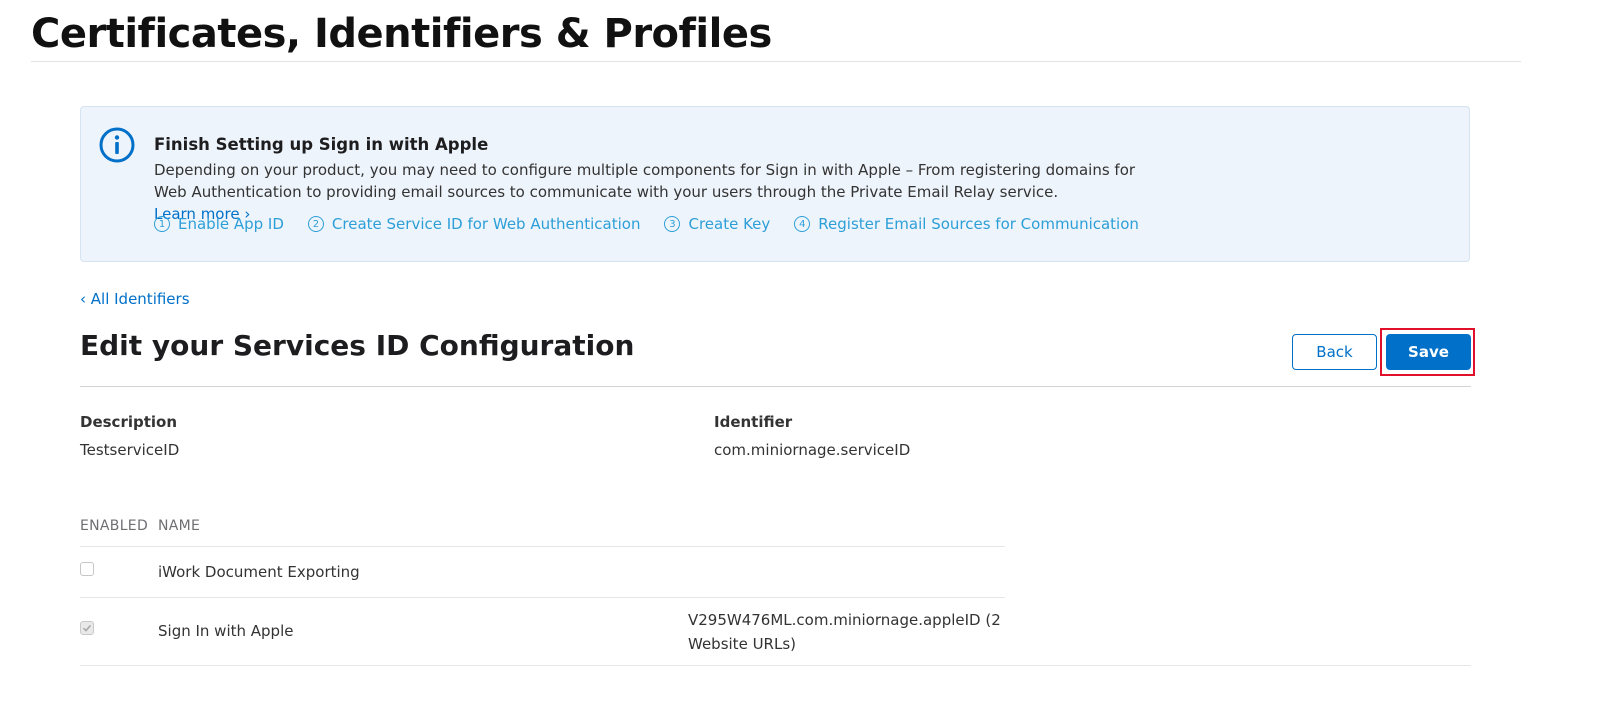  What do you see at coordinates (978, 224) in the screenshot?
I see `step-label: Register Email Sources for Communication` at bounding box center [978, 224].